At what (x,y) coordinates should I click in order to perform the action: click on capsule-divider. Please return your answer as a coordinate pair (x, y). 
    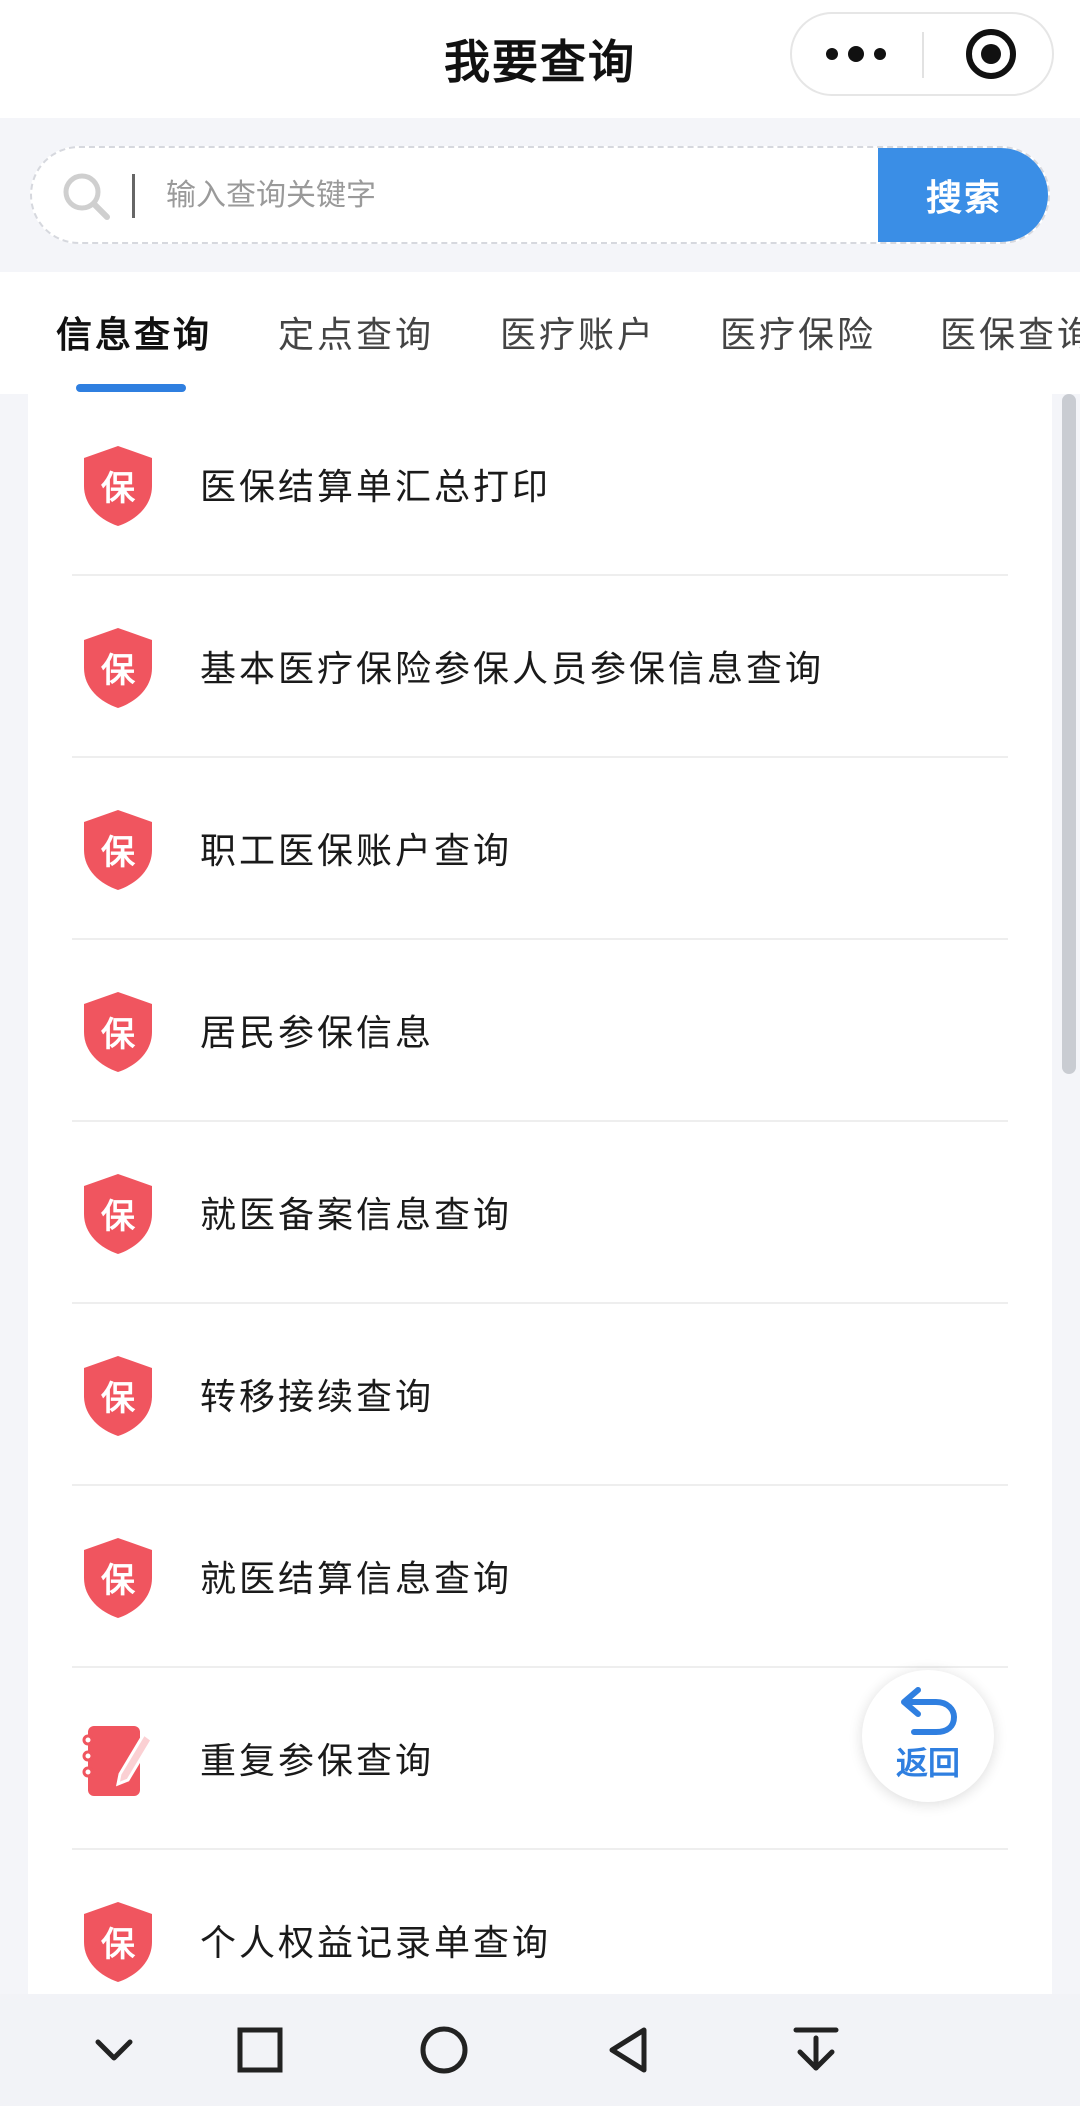
    Looking at the image, I should click on (923, 55).